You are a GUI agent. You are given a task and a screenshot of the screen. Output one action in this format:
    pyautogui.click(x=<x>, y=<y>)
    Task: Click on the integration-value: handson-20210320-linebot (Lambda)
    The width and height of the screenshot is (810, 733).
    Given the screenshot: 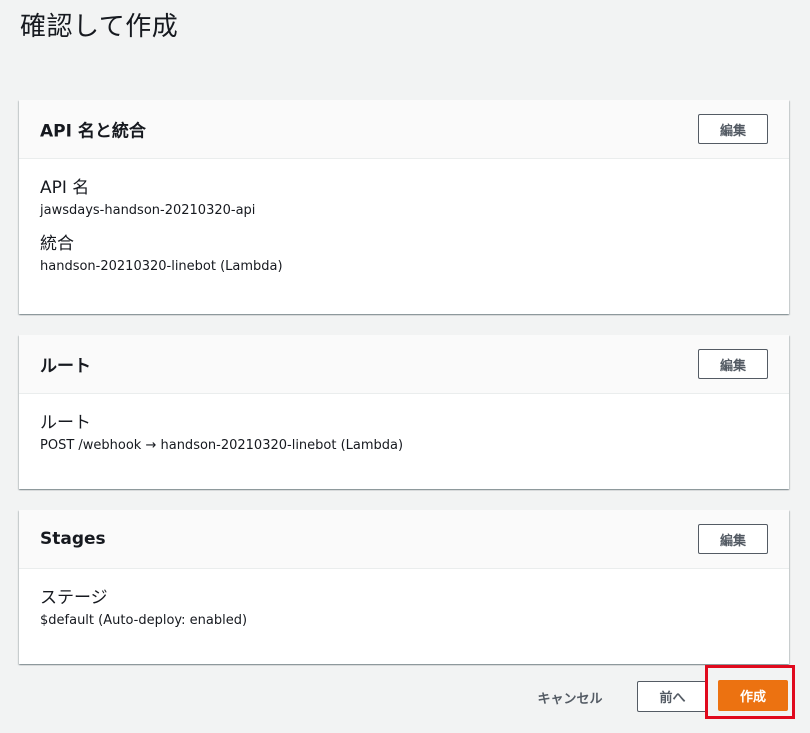 What is the action you would take?
    pyautogui.click(x=161, y=266)
    